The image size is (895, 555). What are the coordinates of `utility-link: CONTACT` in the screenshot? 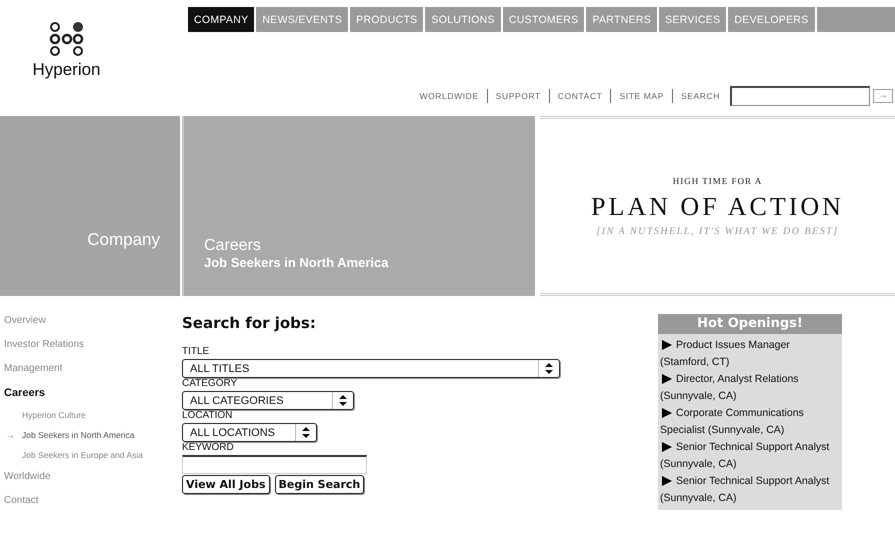 It's located at (580, 96).